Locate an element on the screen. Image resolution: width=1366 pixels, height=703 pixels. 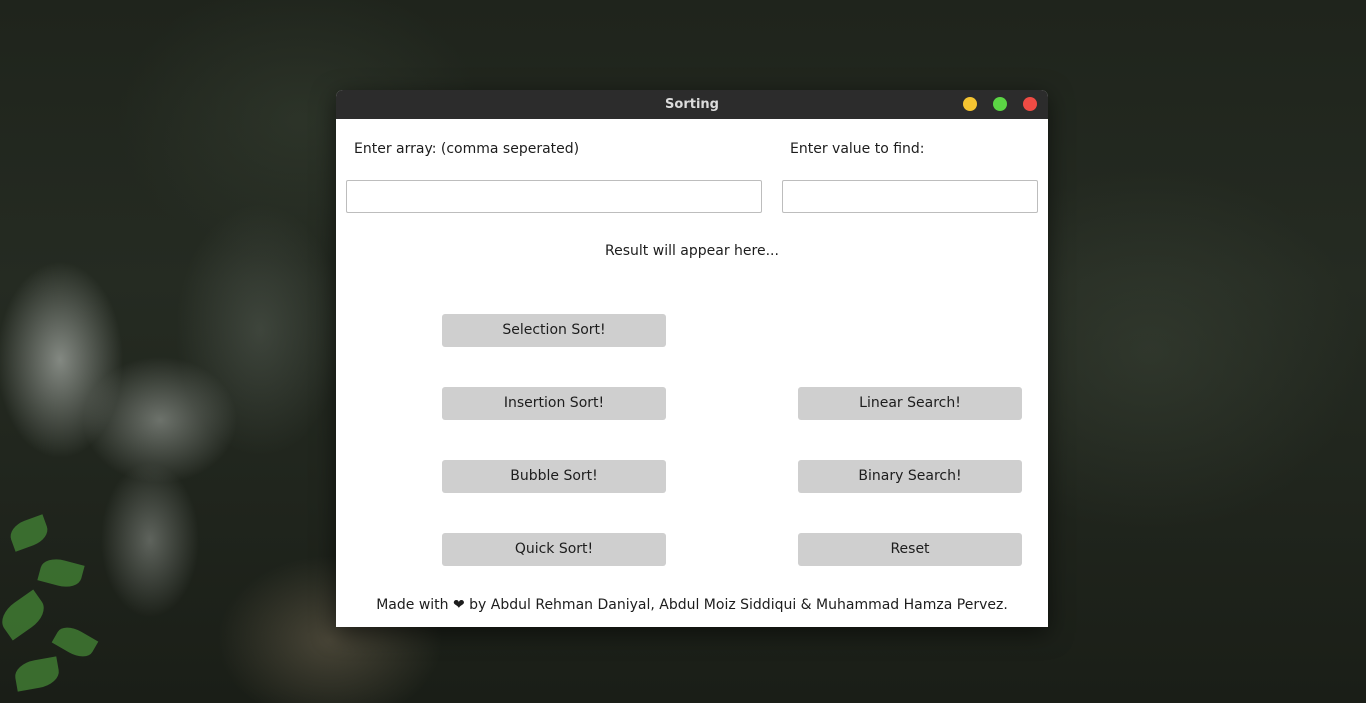
minimize-icon is located at coordinates (970, 104).